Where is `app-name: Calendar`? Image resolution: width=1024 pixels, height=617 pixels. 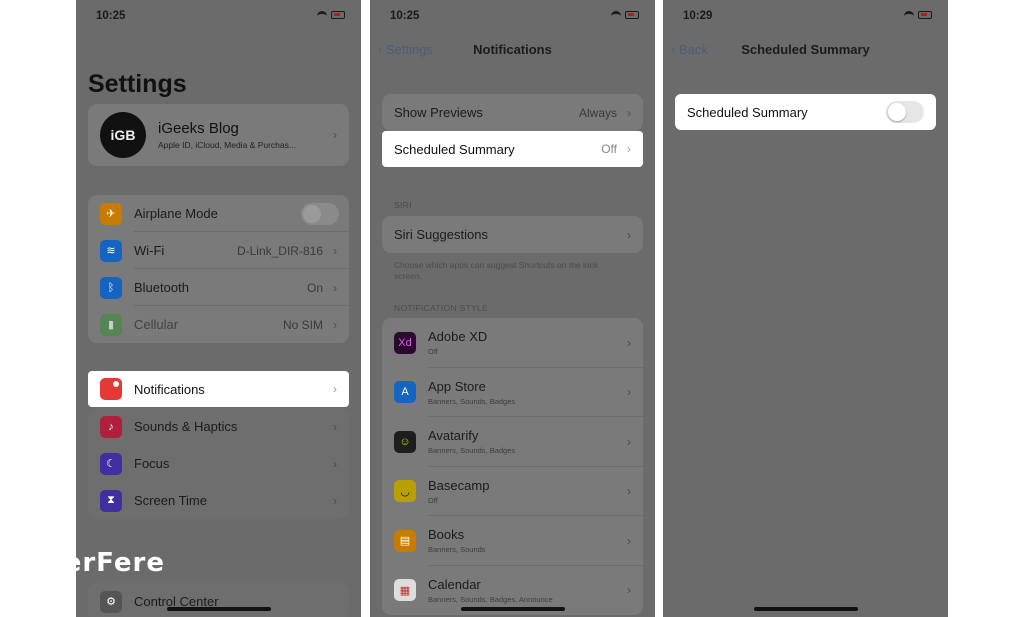 app-name: Calendar is located at coordinates (454, 584).